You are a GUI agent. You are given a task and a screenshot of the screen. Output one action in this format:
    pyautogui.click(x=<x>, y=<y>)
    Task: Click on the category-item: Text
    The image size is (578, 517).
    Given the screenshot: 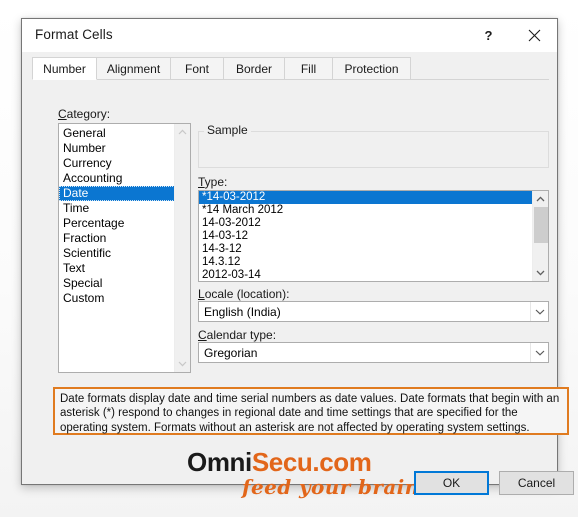 What is the action you would take?
    pyautogui.click(x=117, y=268)
    